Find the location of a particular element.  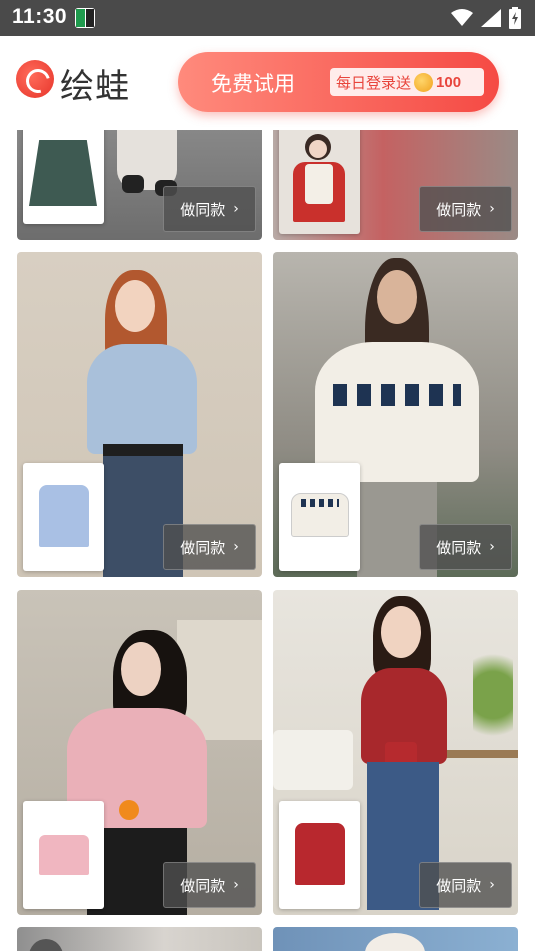

app-logo-icon is located at coordinates (35, 79).